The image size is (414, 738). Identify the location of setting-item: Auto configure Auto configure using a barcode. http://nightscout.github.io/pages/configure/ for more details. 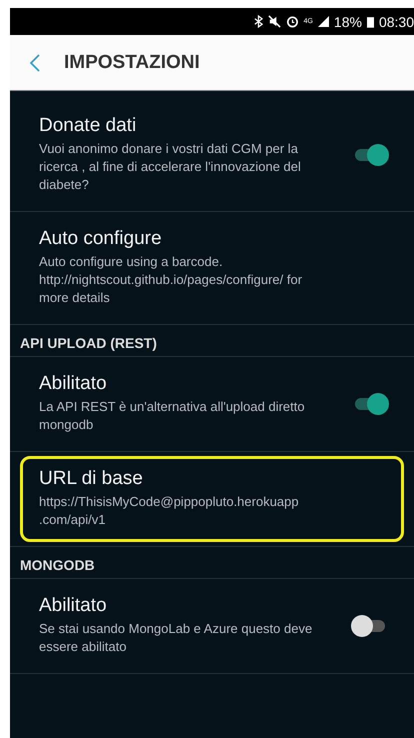
(212, 268).